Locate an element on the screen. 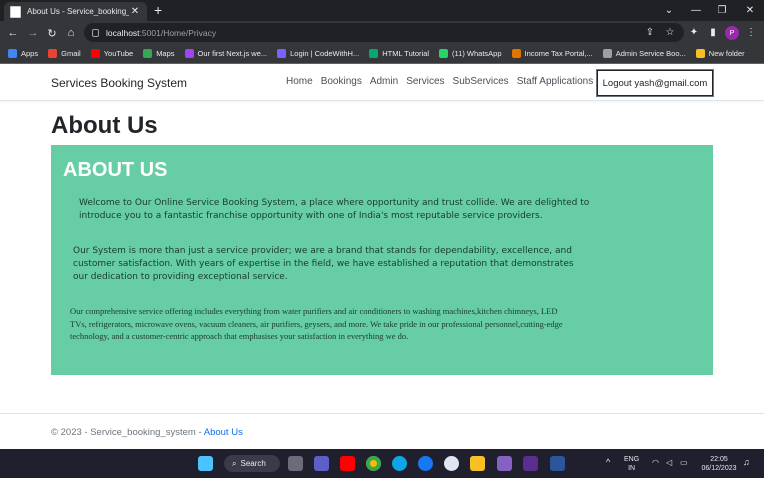  bookmark-item: YouTube is located at coordinates (112, 53).